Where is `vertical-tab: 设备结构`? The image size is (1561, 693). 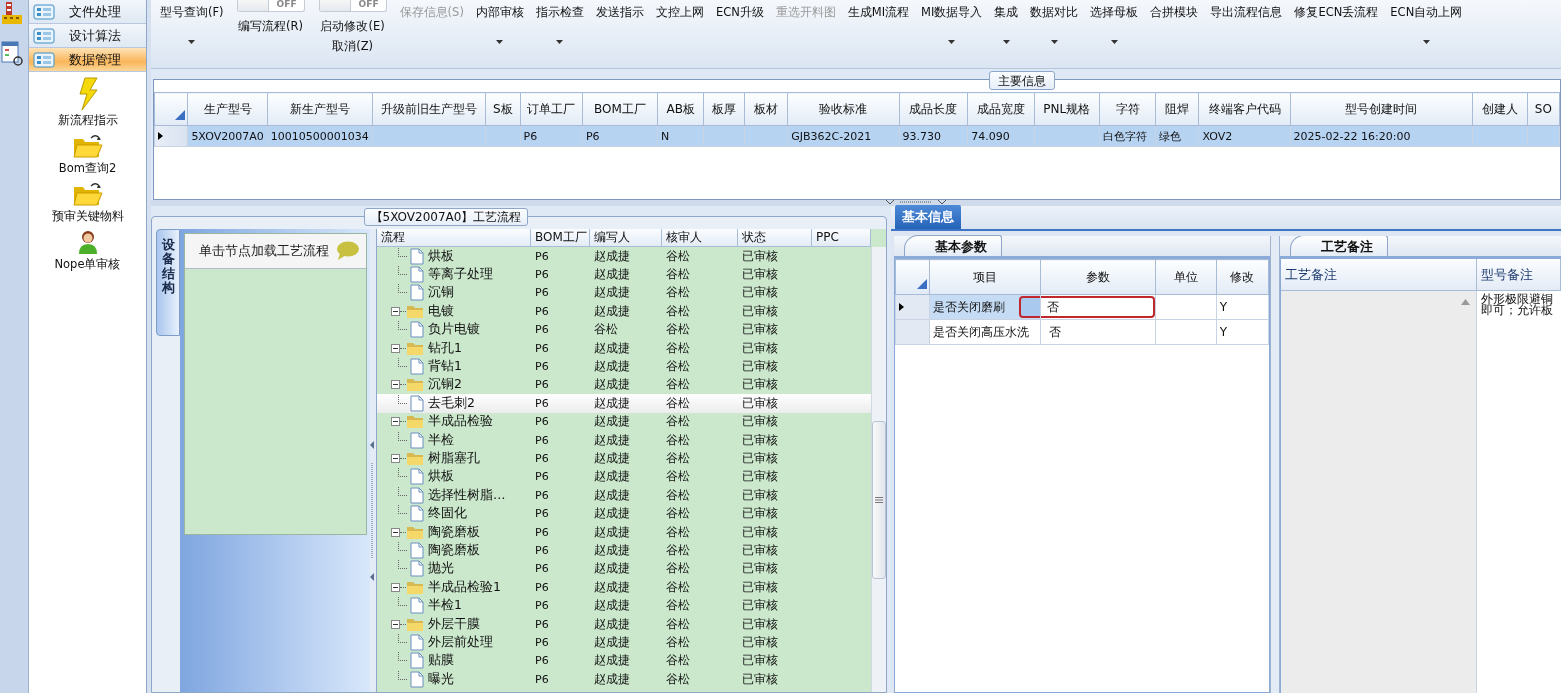 vertical-tab: 设备结构 is located at coordinates (168, 283).